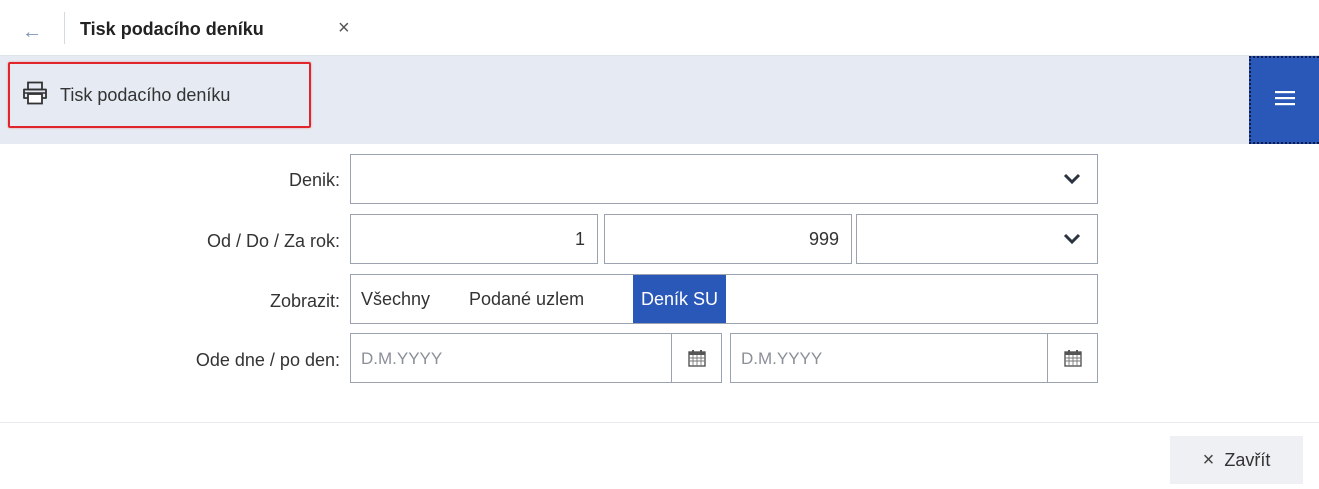 This screenshot has height=489, width=1319. Describe the element at coordinates (402, 358) in the screenshot. I see `date-from-placeholder: D.M.YYYY` at that location.